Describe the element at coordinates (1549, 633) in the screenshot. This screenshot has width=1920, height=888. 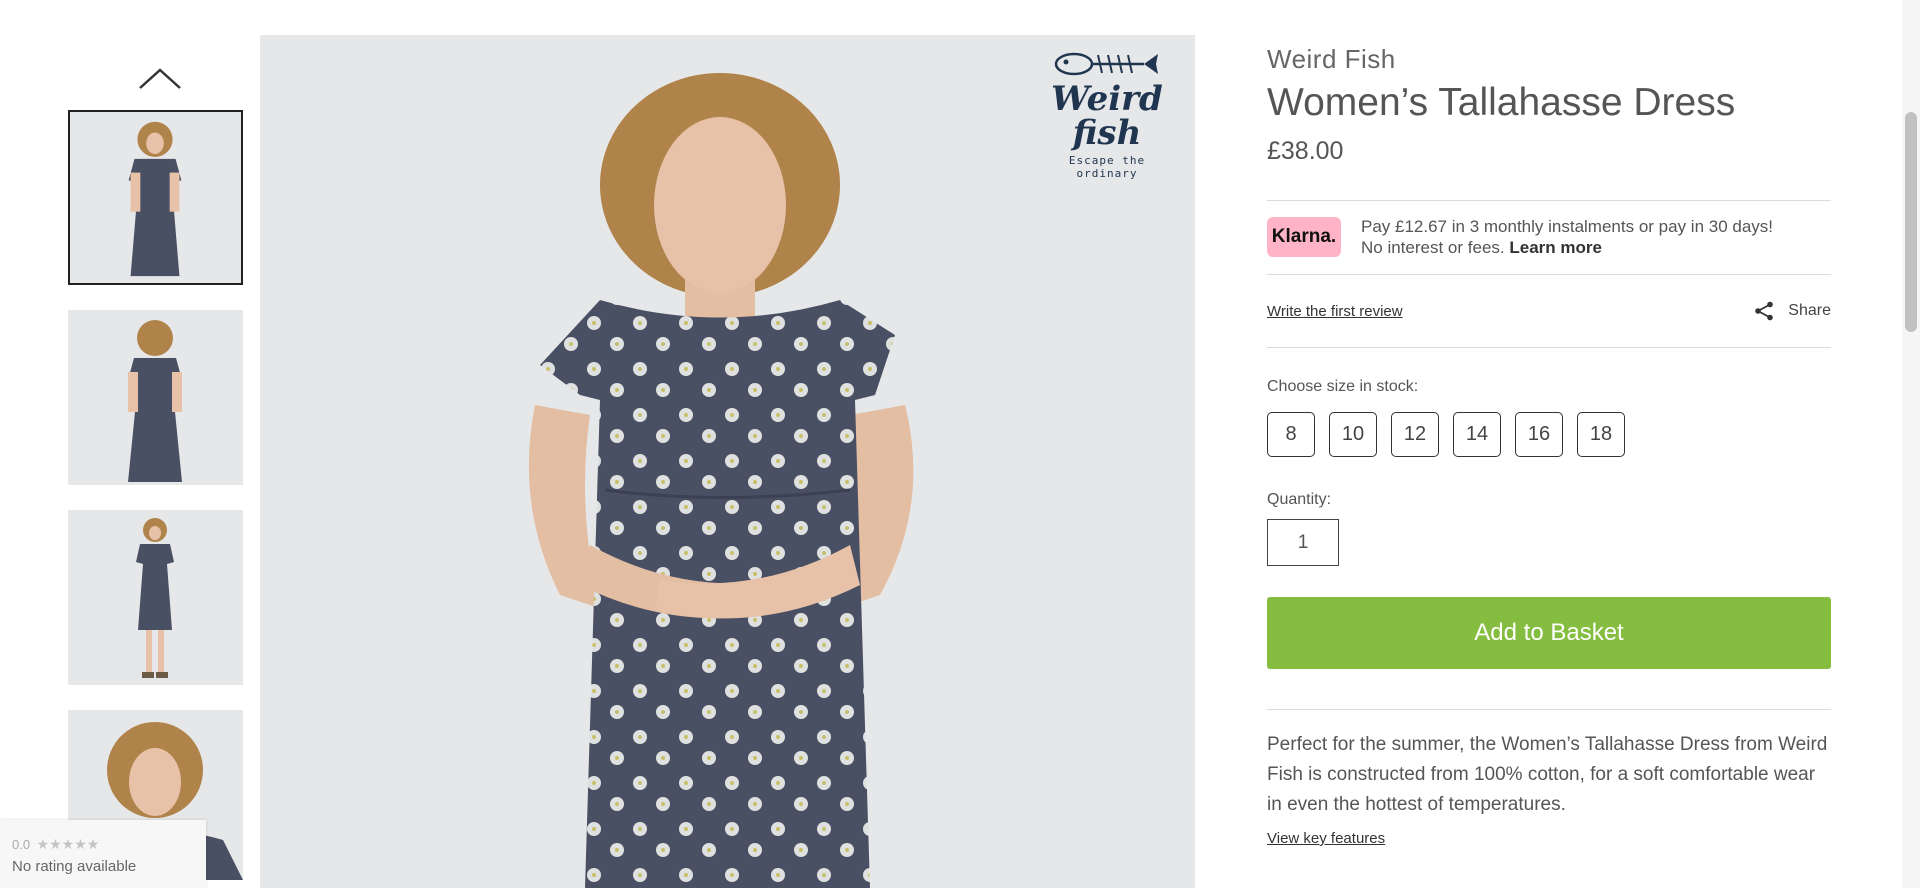
I see `add-to-basket-button: Add to Basket` at that location.